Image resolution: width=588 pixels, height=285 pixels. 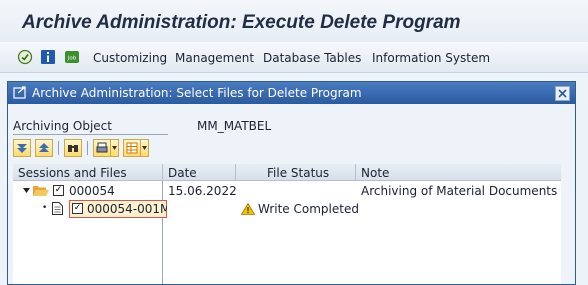 I want to click on expand-arrow-icon, so click(x=26, y=190).